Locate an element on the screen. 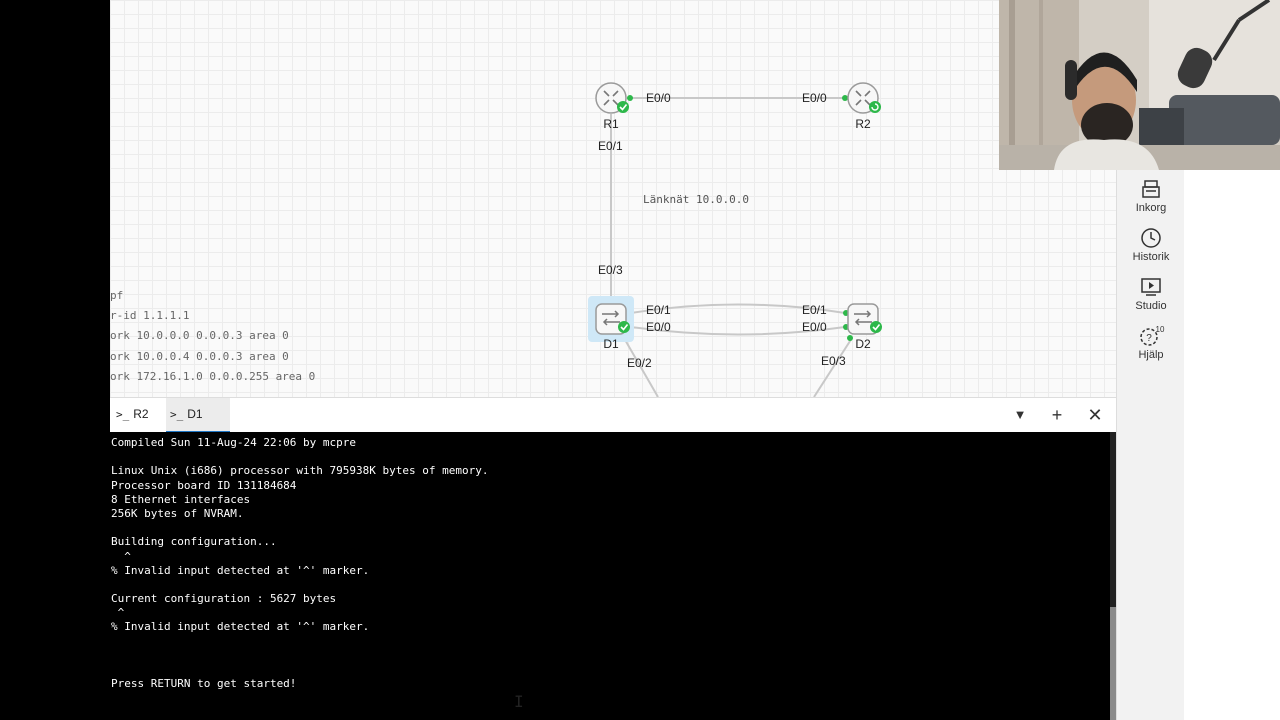 The width and height of the screenshot is (1280, 720). router-r1: R1 is located at coordinates (612, 106).